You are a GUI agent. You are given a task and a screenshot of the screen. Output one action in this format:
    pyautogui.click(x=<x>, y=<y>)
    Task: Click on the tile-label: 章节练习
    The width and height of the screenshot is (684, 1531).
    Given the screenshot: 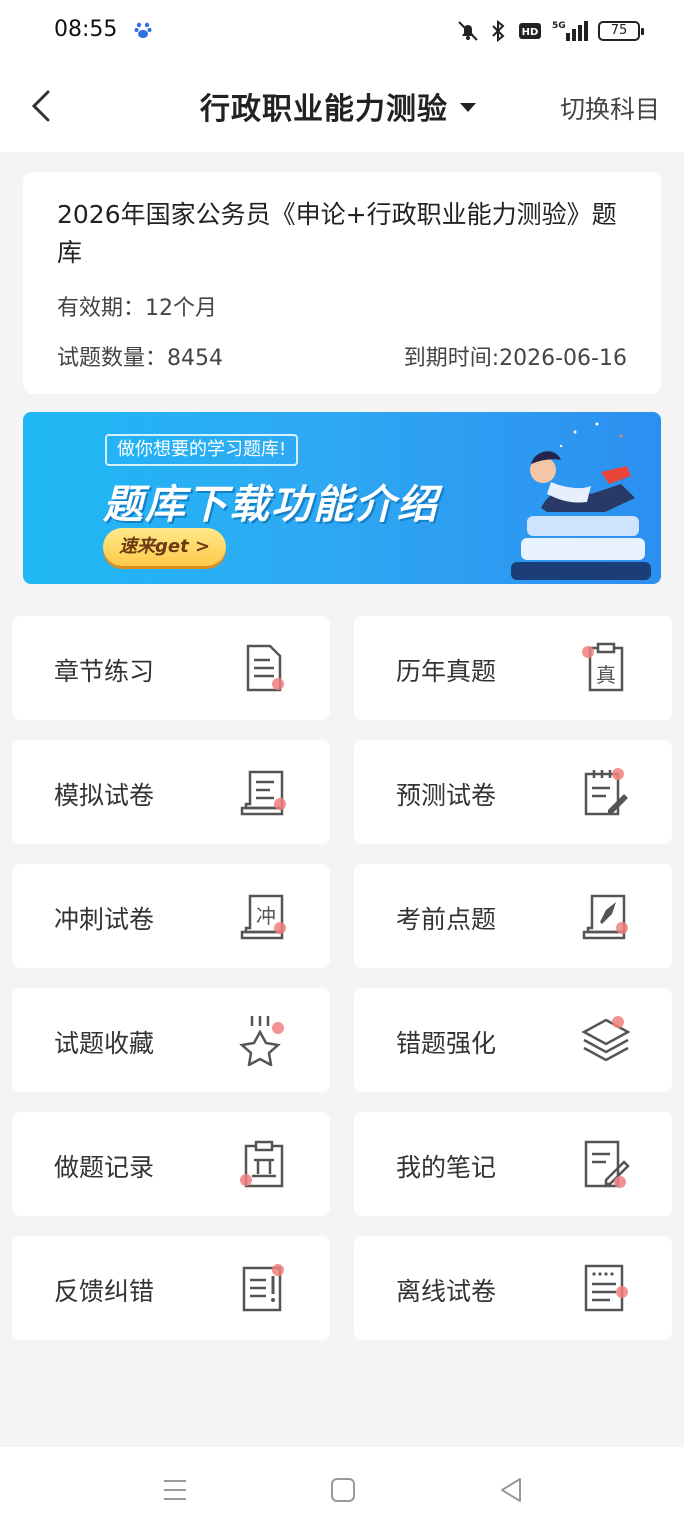 What is the action you would take?
    pyautogui.click(x=104, y=671)
    